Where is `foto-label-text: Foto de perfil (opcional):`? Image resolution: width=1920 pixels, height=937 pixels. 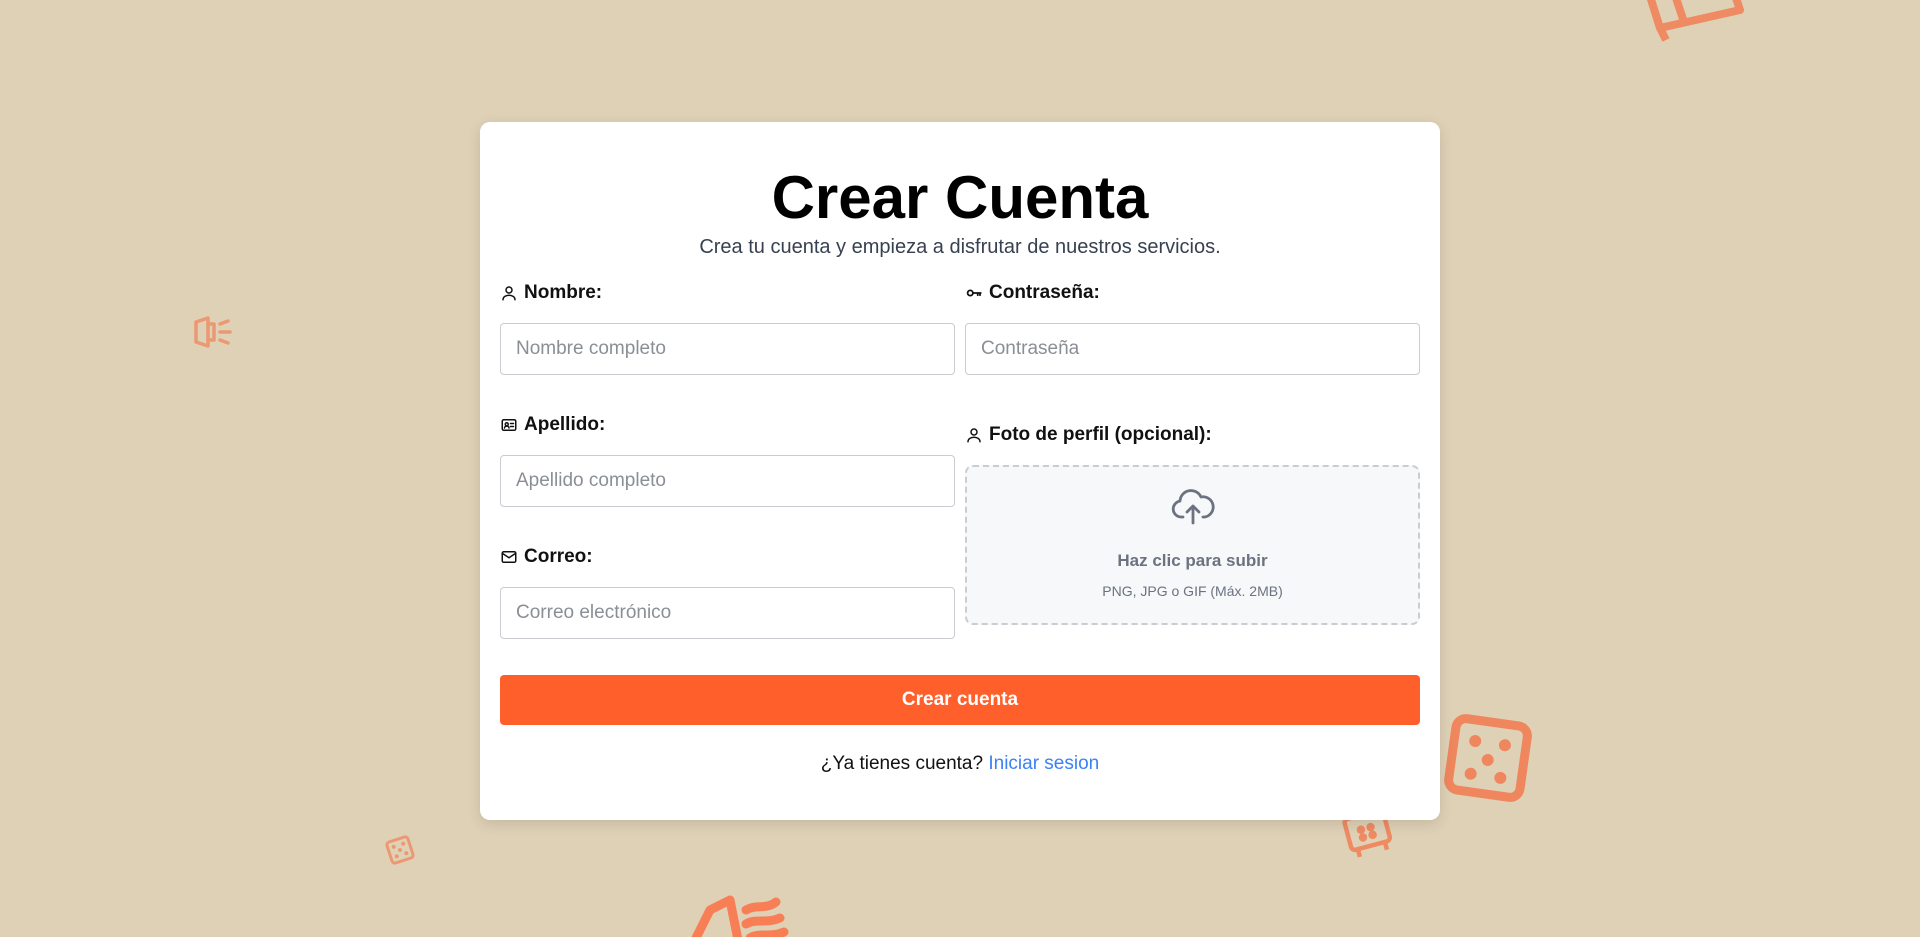
foto-label-text: Foto de perfil (opcional): is located at coordinates (1100, 434).